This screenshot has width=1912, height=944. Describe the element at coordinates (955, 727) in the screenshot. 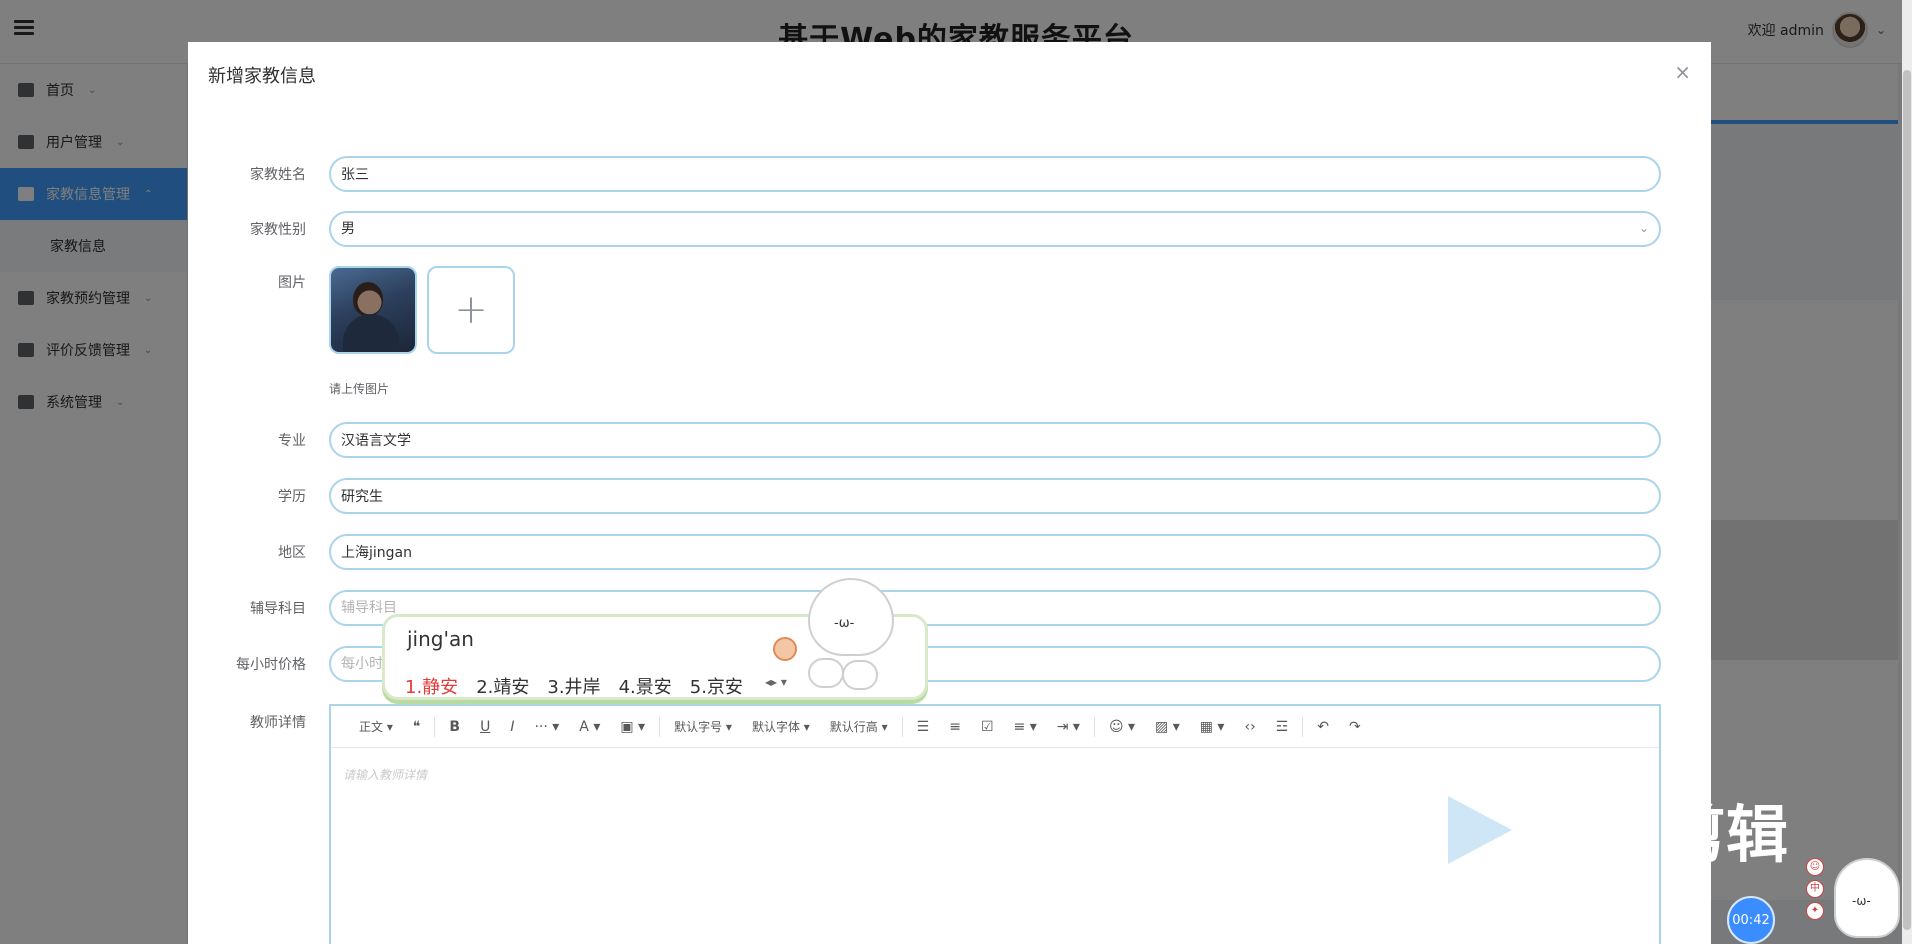

I see `numbered-list-icon: ≡` at that location.